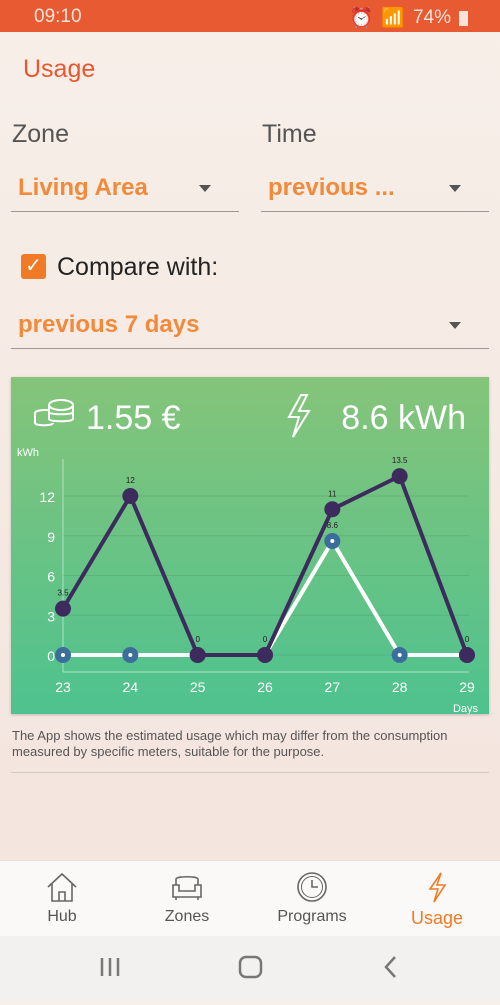 This screenshot has height=1005, width=500. What do you see at coordinates (130, 480) in the screenshot?
I see `data-label: 12` at bounding box center [130, 480].